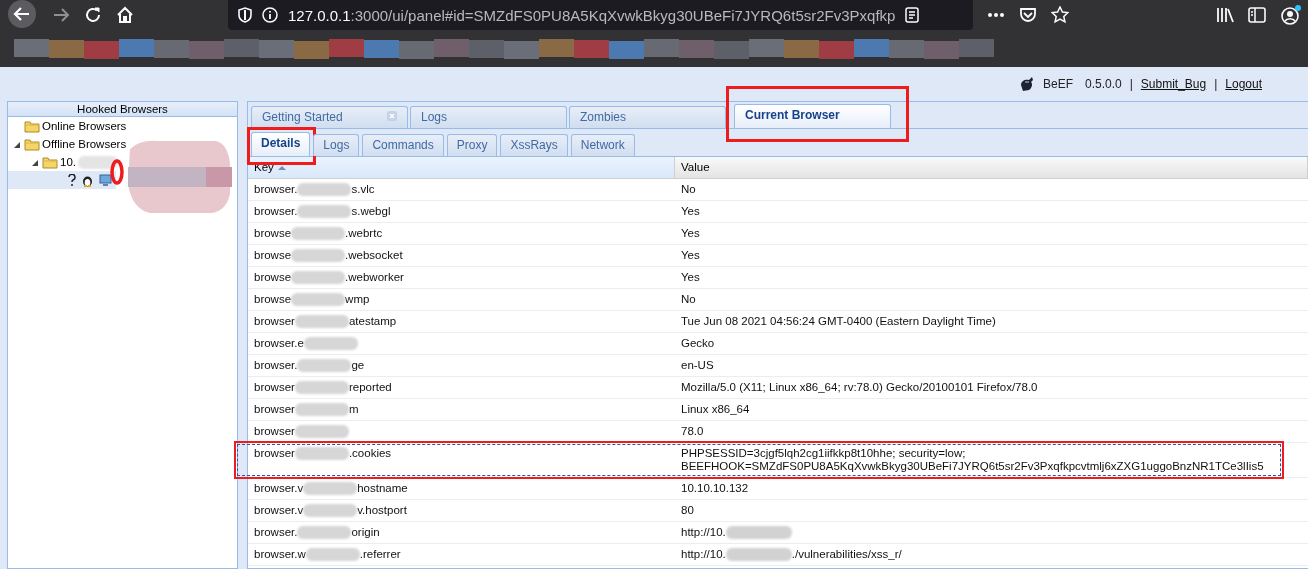 The width and height of the screenshot is (1308, 569). I want to click on table-cell: .webworker, so click(374, 277).